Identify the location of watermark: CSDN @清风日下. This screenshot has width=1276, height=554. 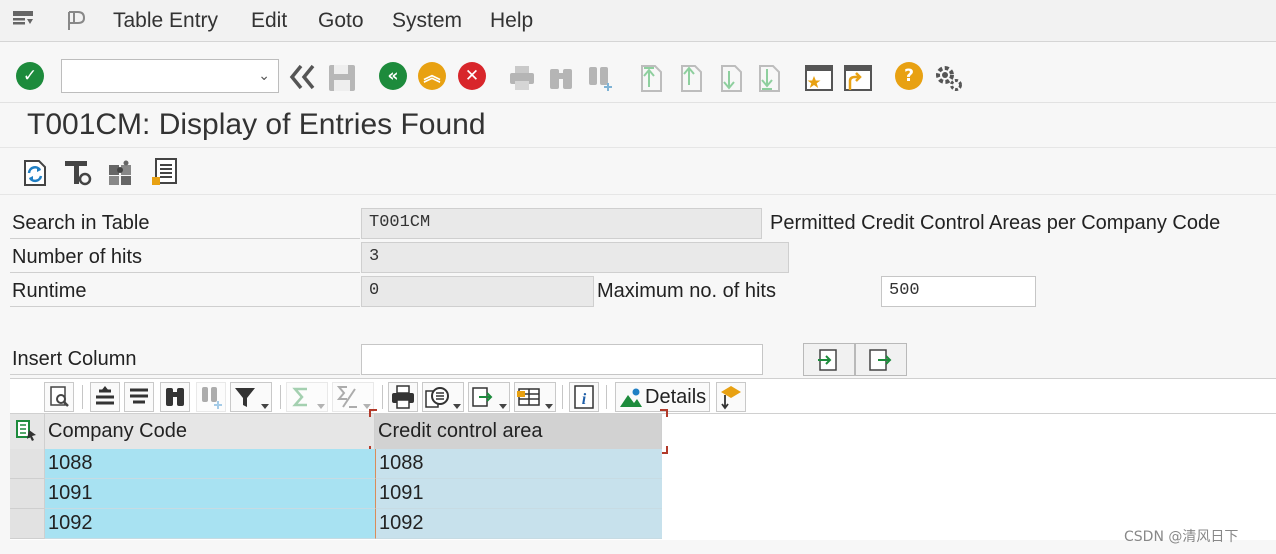
(1181, 537).